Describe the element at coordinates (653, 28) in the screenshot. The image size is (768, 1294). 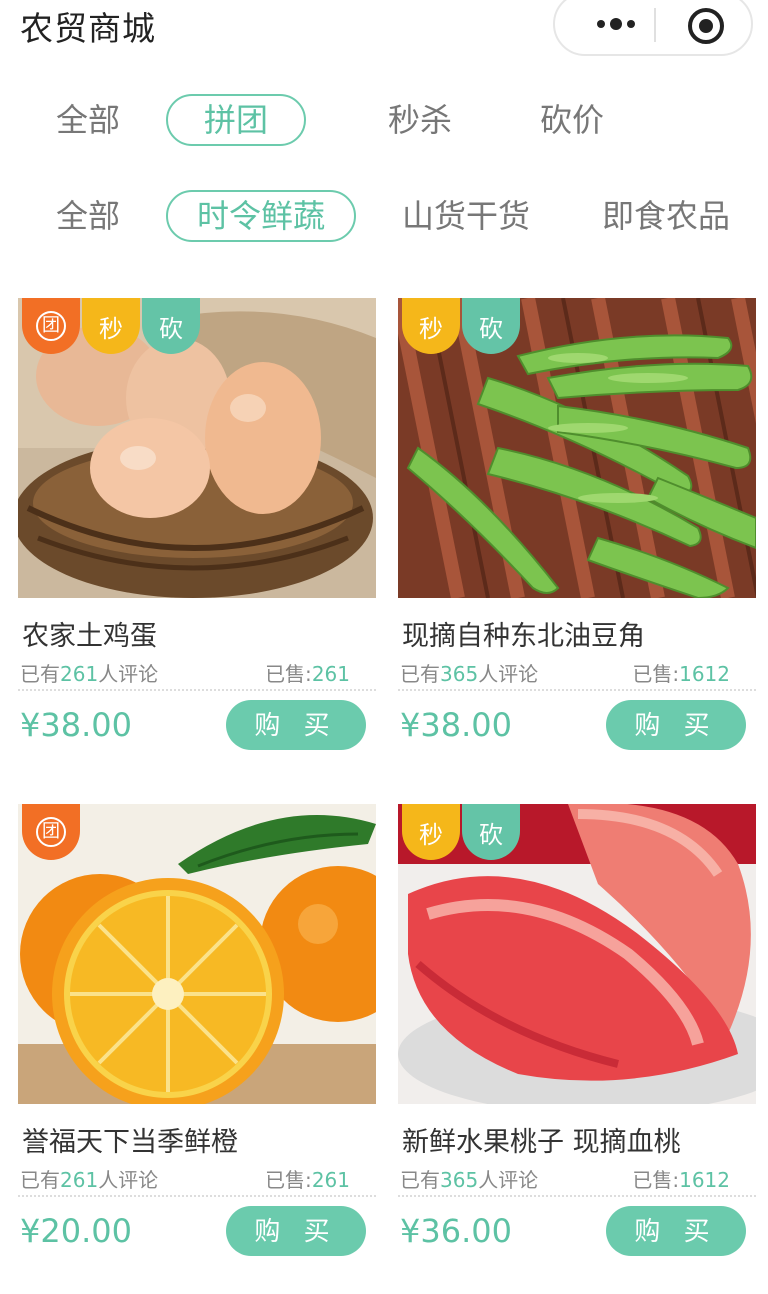
I see `miniprogram-capsule` at that location.